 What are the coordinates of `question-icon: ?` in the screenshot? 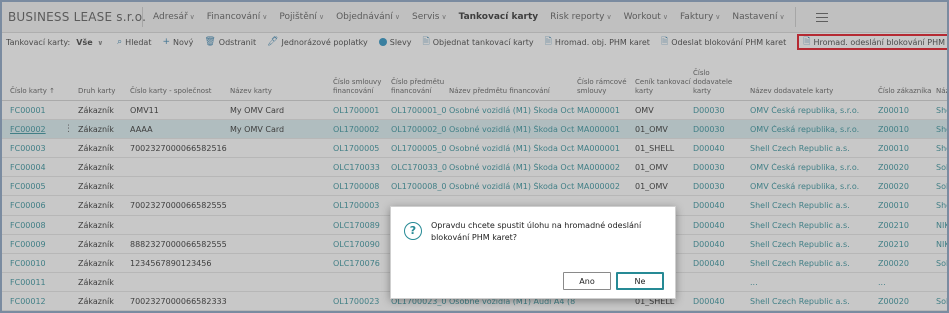 It's located at (413, 231).